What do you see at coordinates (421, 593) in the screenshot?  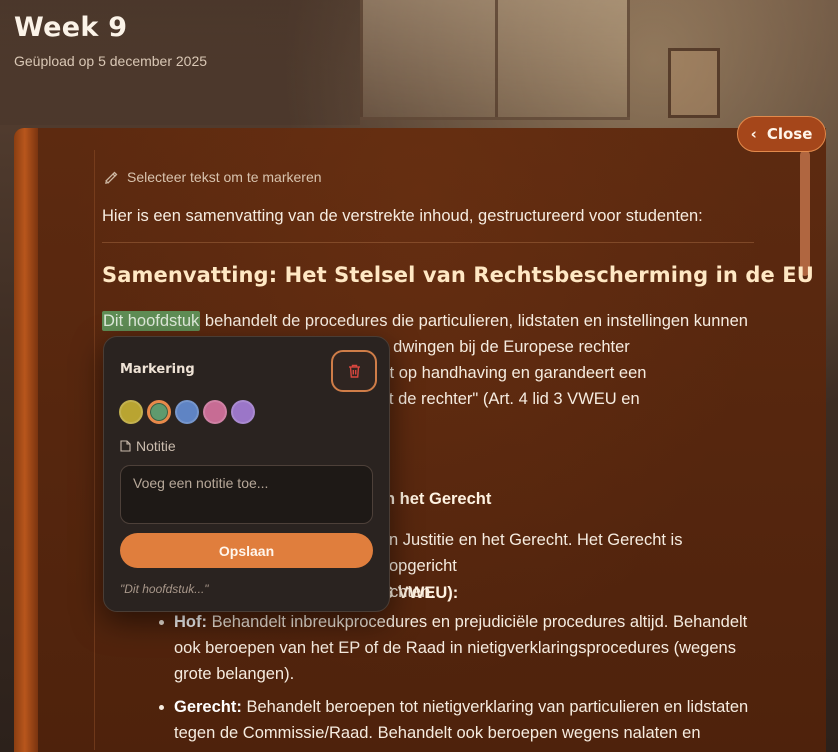 I see `sub-heading: 6 VWEU):` at bounding box center [421, 593].